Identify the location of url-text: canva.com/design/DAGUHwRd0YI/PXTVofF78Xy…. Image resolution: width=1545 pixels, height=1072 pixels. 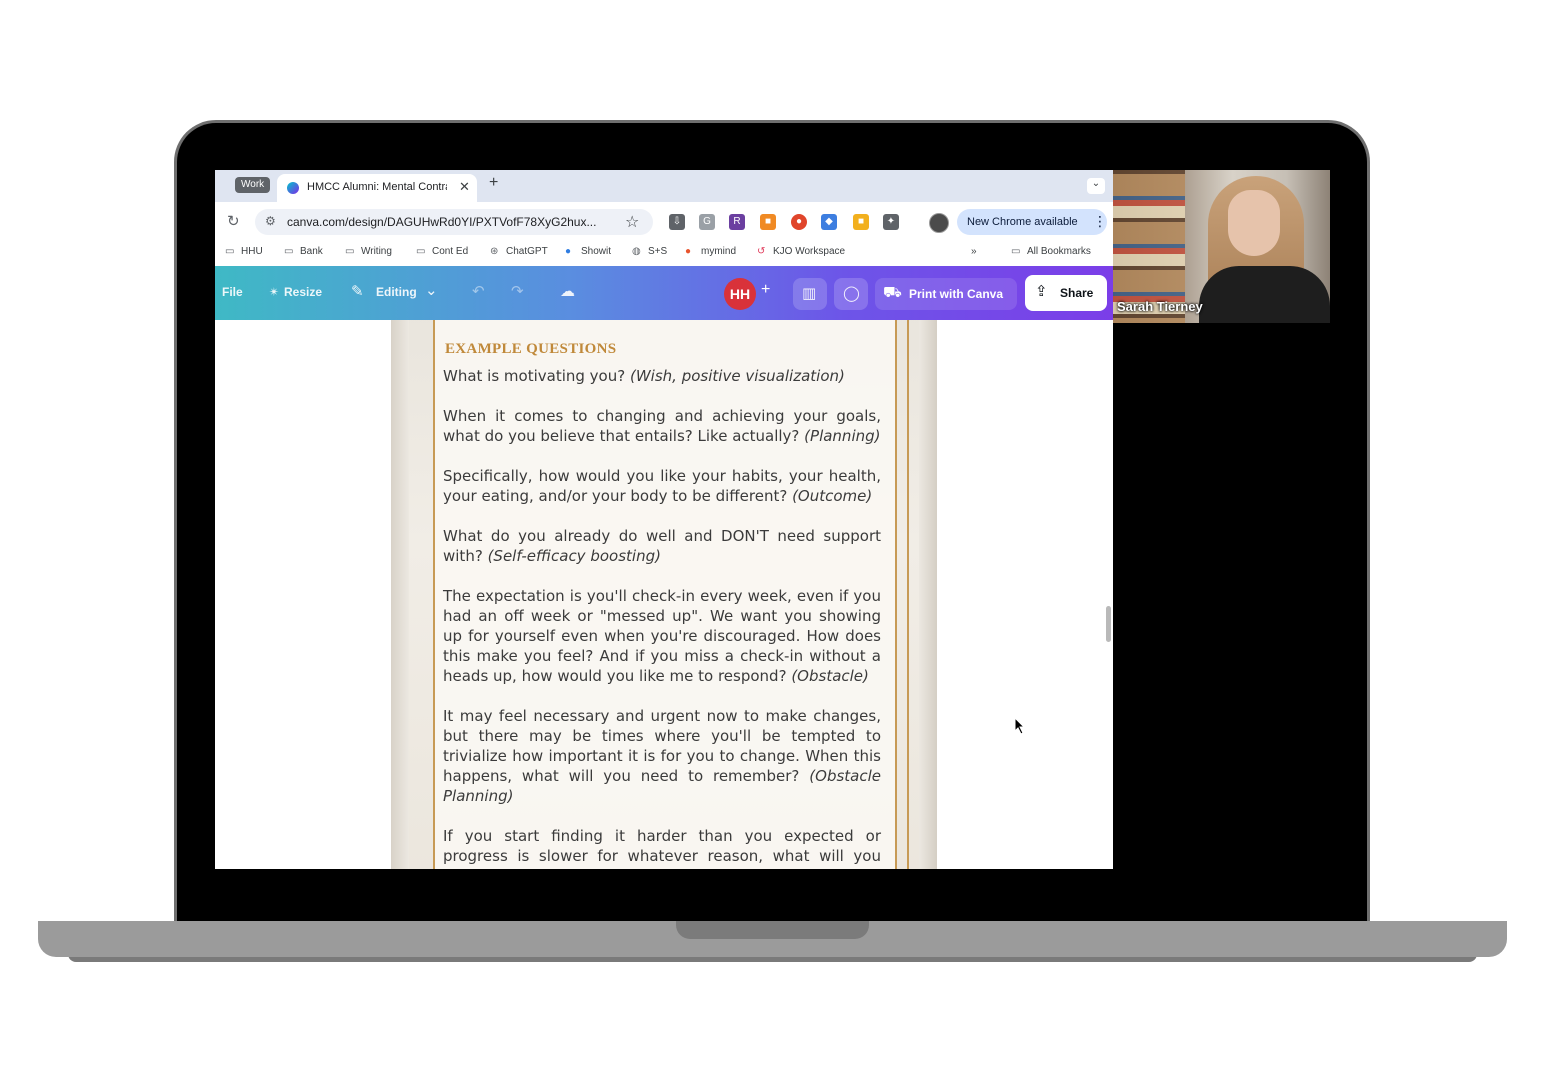
(442, 222).